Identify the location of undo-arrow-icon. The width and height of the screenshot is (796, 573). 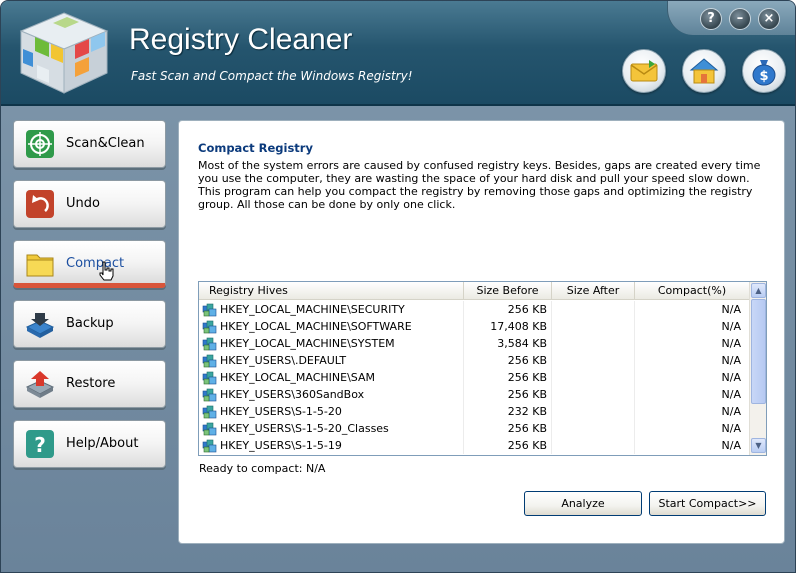
(40, 204).